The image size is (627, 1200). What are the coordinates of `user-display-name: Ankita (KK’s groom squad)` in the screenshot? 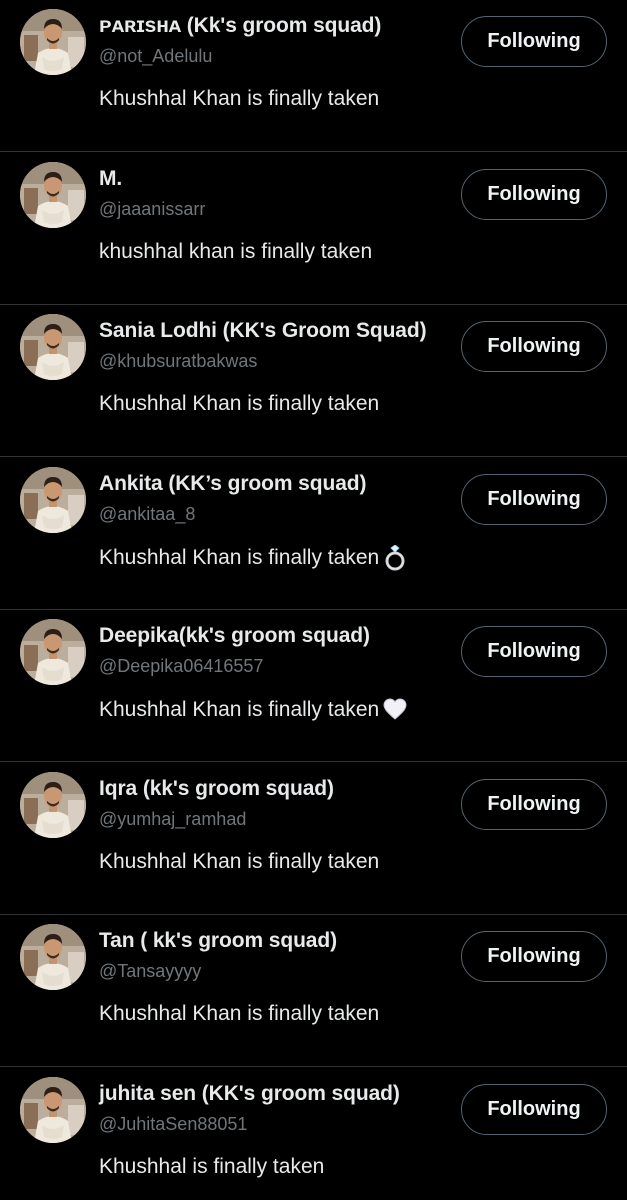 It's located at (233, 484).